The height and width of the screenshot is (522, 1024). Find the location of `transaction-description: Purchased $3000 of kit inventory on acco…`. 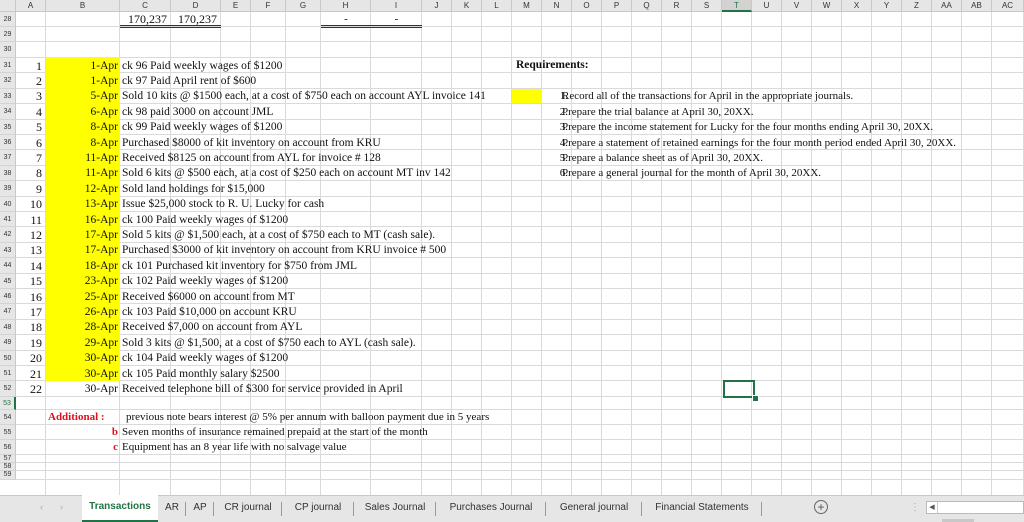

transaction-description: Purchased $3000 of kit inventory on acco… is located at coordinates (284, 250).